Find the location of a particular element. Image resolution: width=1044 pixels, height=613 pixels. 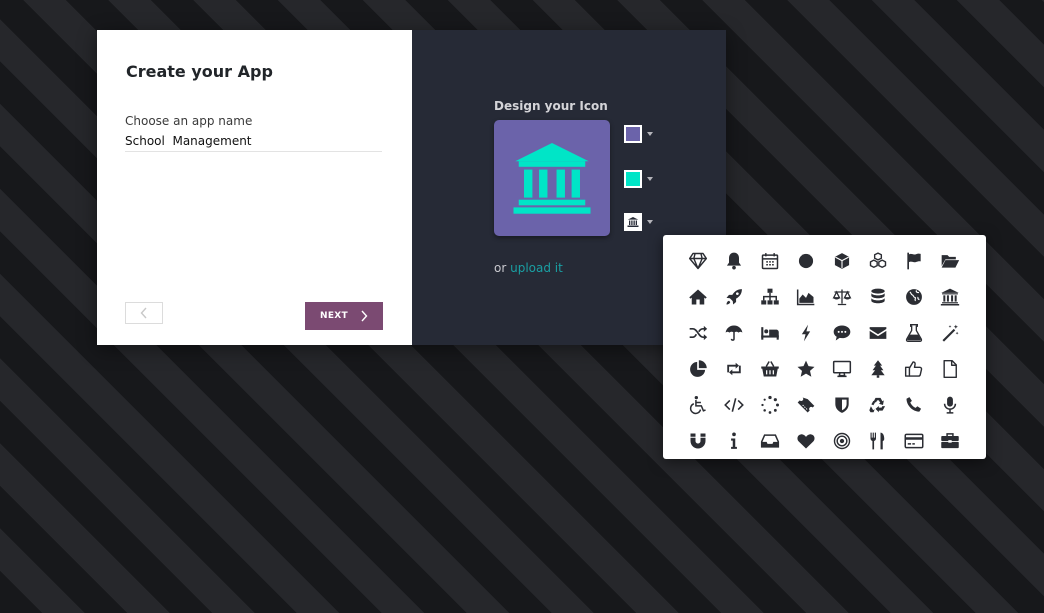

umbrella-icon is located at coordinates (734, 333).